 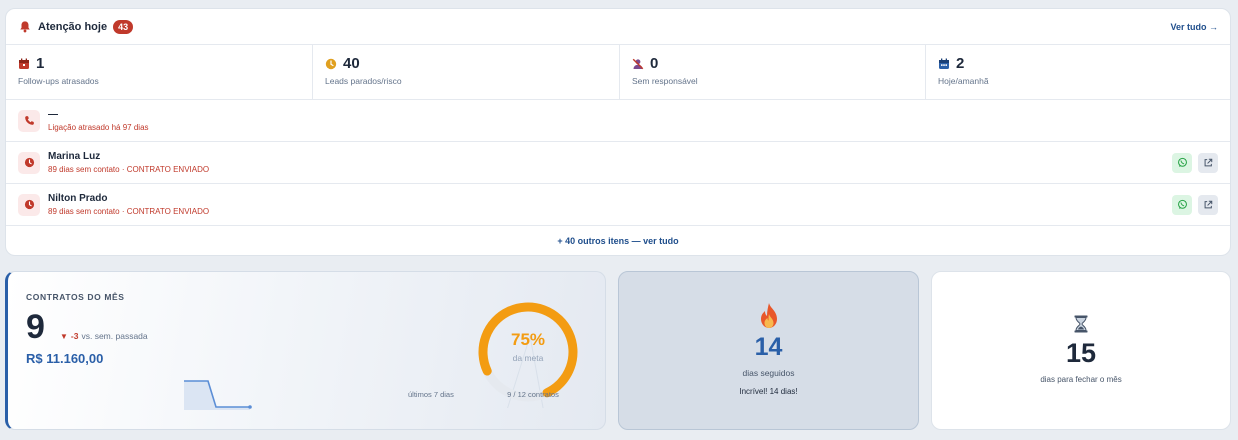 I want to click on item-name: Marina Luz, so click(x=74, y=156).